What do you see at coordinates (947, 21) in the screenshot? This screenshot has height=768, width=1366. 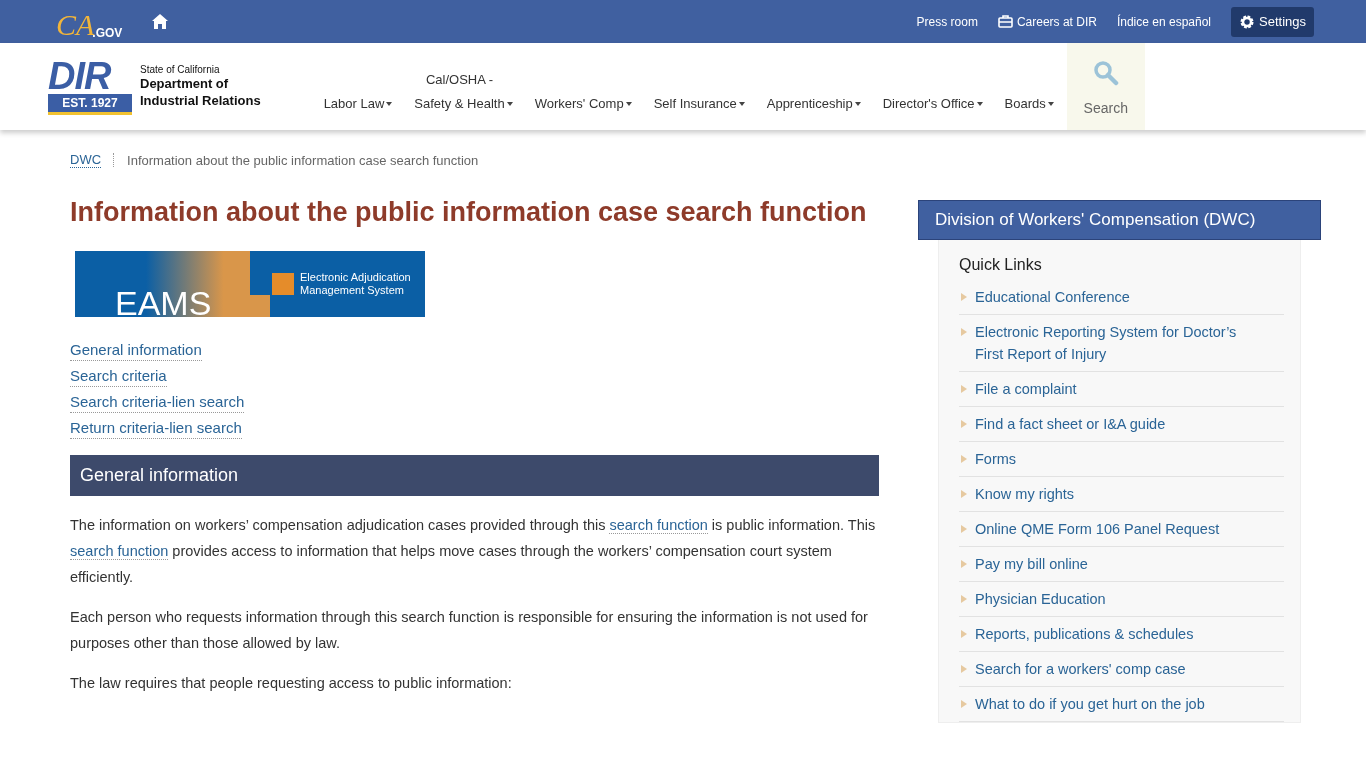 I see `top-link: Press room` at bounding box center [947, 21].